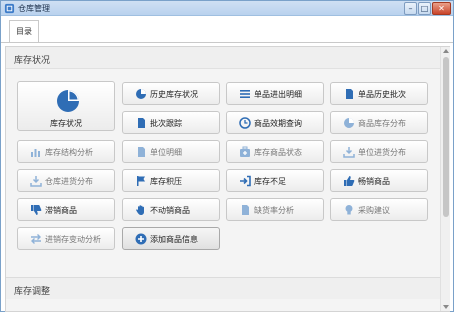  I want to click on stock-distribution-label: 商品库存分布, so click(382, 123).